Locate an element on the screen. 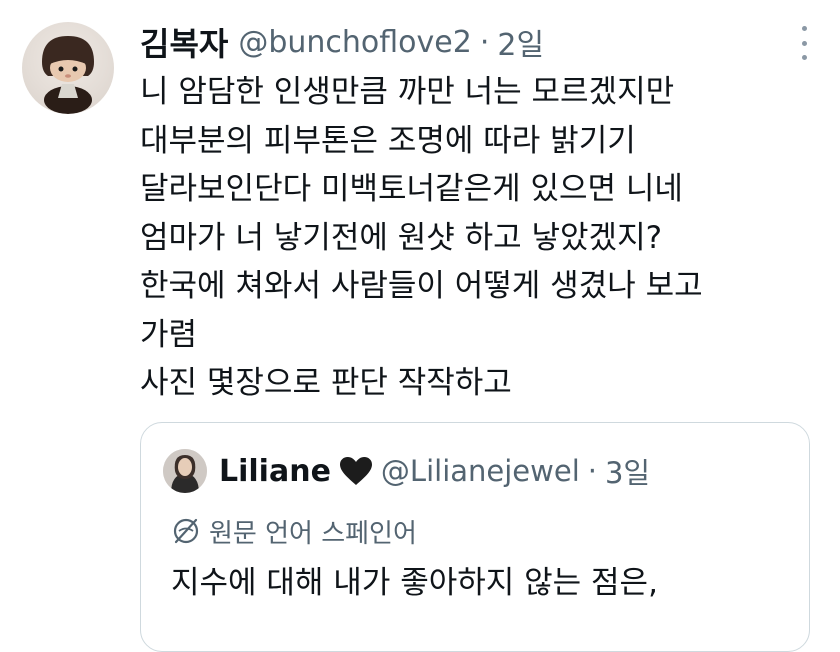  author-handle: @bunchoflove2 is located at coordinates (354, 42).